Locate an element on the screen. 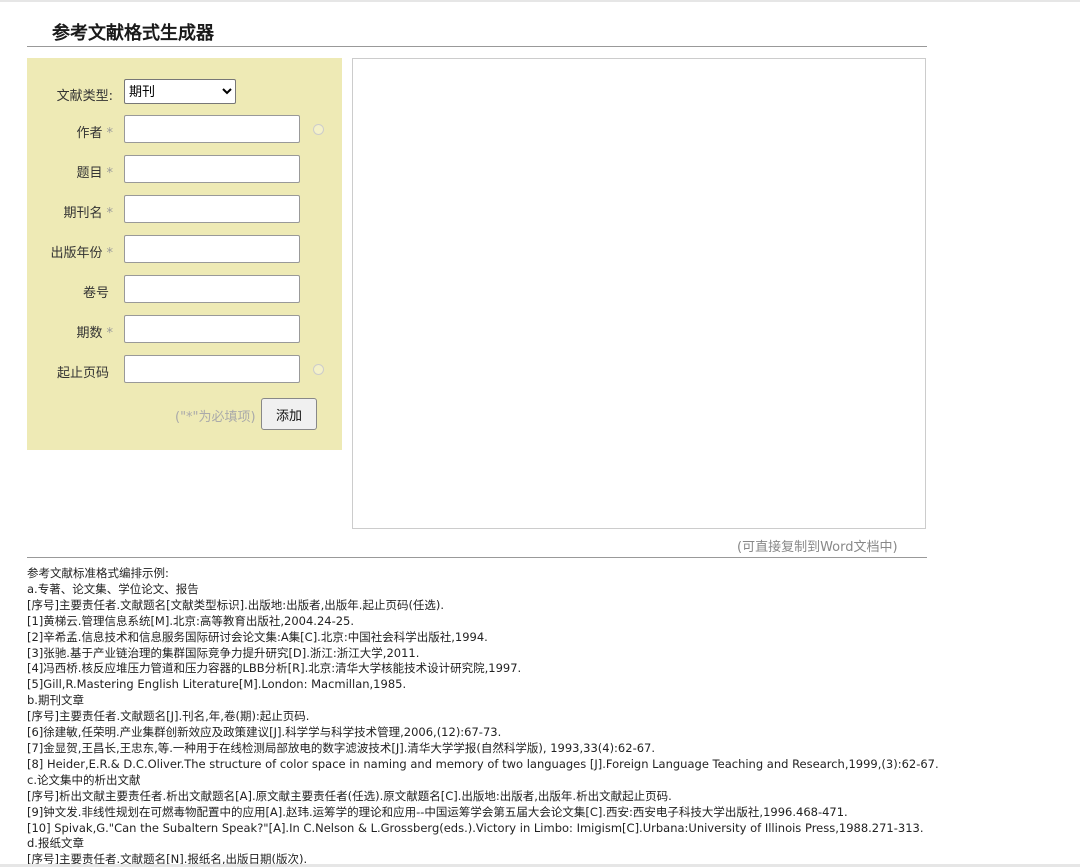 This screenshot has height=868, width=1080. field-row-issue: 期数 * is located at coordinates (184, 330).